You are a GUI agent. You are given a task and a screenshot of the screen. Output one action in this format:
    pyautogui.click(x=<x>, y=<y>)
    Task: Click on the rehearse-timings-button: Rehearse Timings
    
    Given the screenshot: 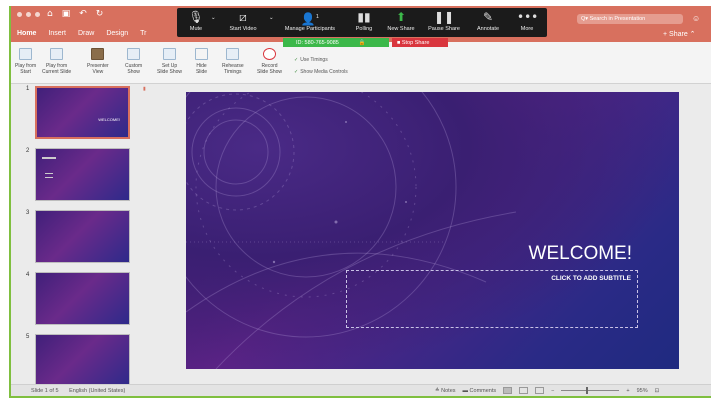 What is the action you would take?
    pyautogui.click(x=233, y=61)
    